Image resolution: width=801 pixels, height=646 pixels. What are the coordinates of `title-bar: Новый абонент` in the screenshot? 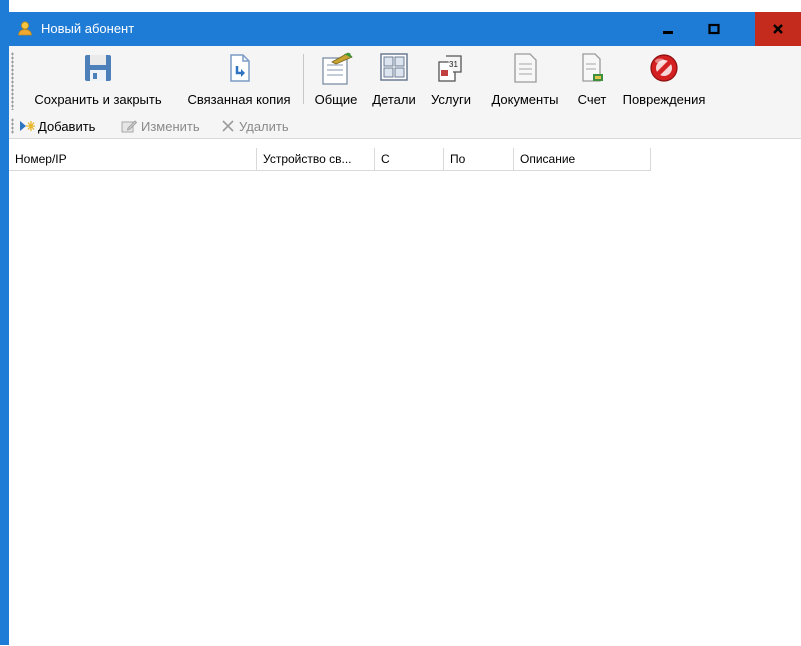 It's located at (405, 29).